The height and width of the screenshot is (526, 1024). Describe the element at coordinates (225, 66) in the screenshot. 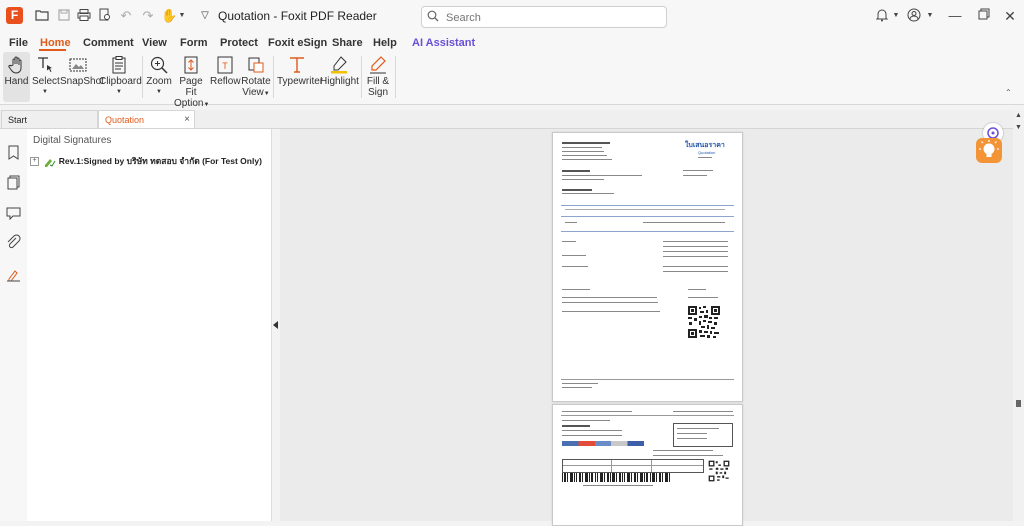

I see `svg-text: T` at that location.